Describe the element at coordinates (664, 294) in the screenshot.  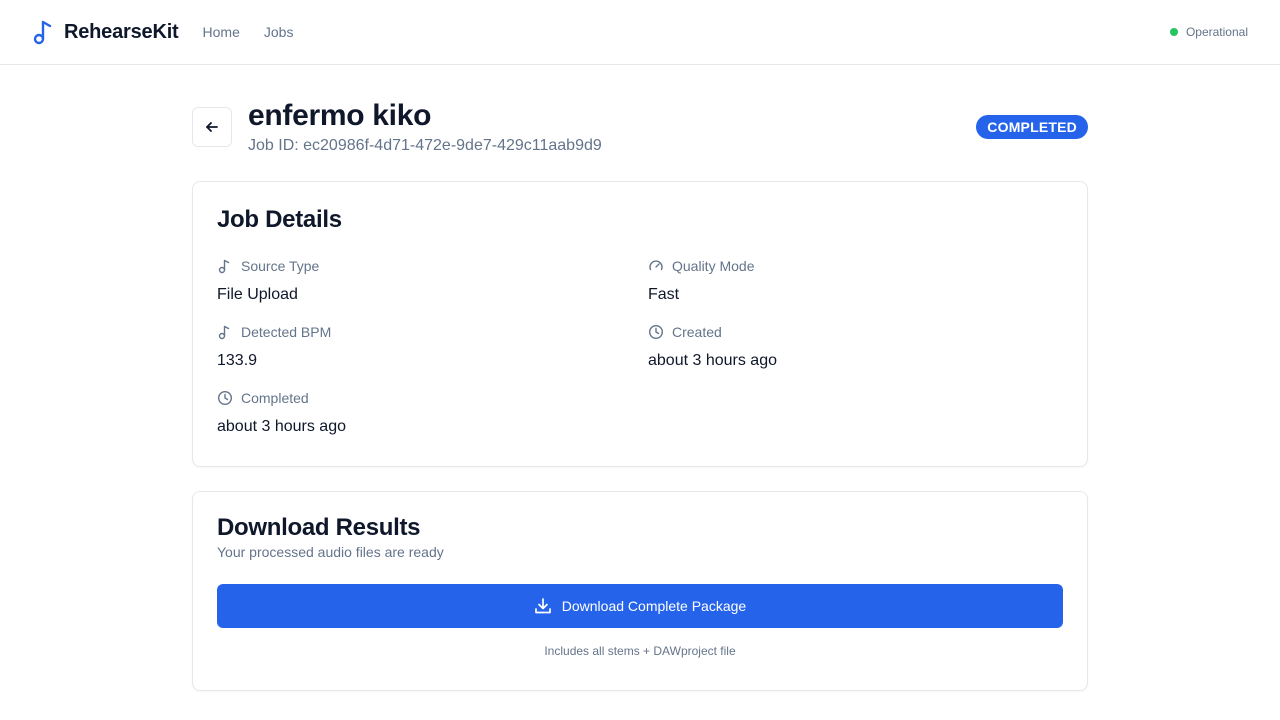
I see `detail-value: Fast` at that location.